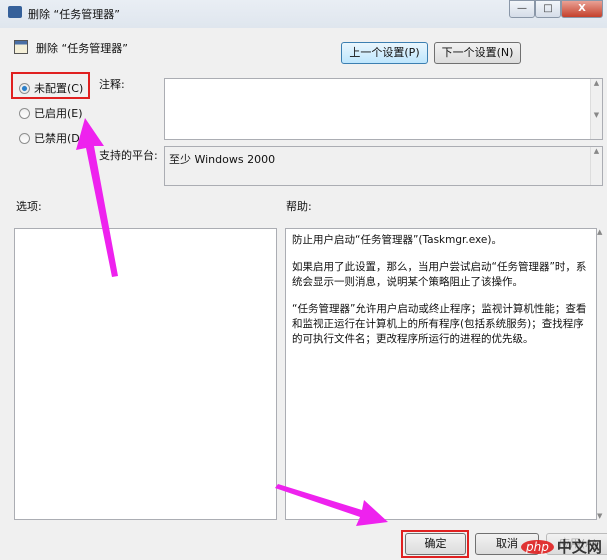  Describe the element at coordinates (97, 197) in the screenshot. I see `arrow-to-not-configured` at that location.